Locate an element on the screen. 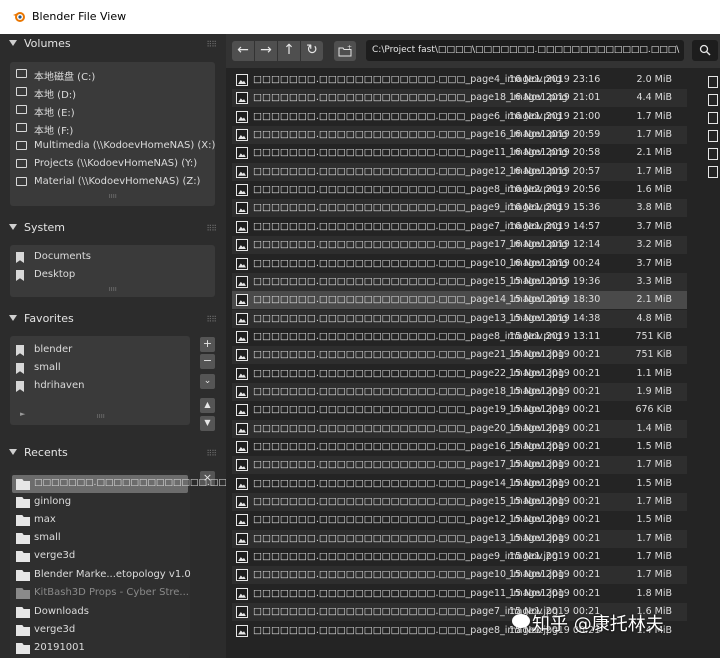 The image size is (720, 658). file-size: 3.7 MiB is located at coordinates (654, 226).